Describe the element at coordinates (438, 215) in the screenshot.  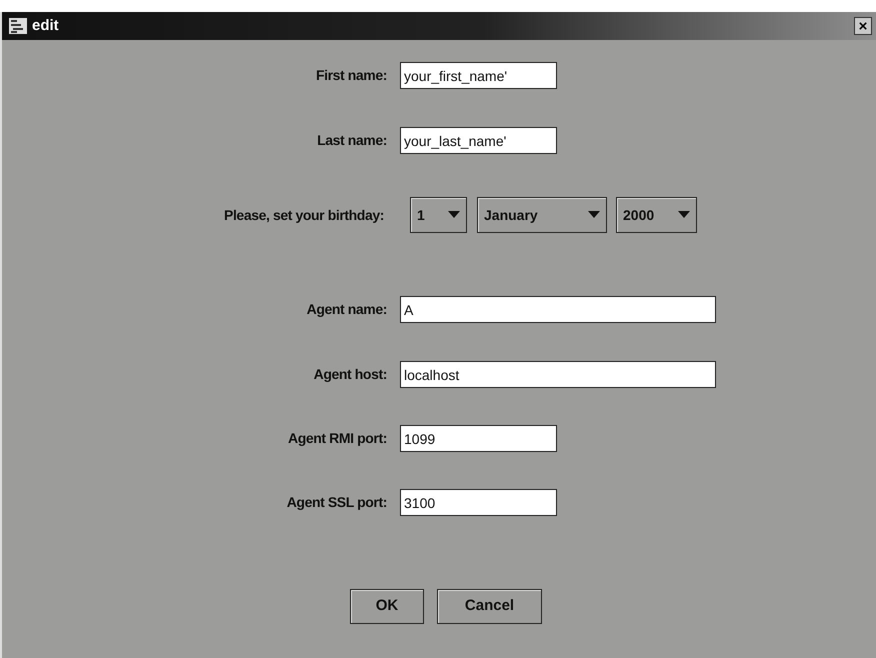
I see `day-dropdown: 1` at that location.